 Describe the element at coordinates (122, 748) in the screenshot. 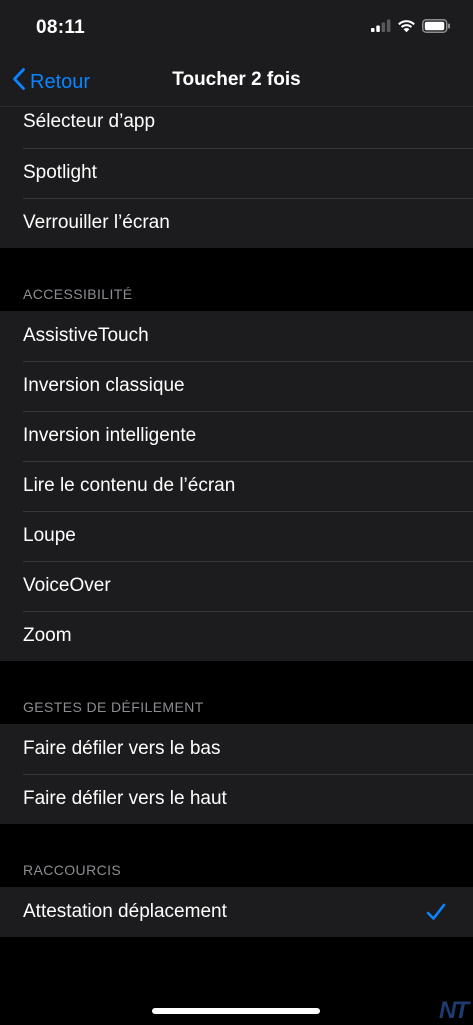

I see `list-item-label: Faire défiler vers le bas` at that location.